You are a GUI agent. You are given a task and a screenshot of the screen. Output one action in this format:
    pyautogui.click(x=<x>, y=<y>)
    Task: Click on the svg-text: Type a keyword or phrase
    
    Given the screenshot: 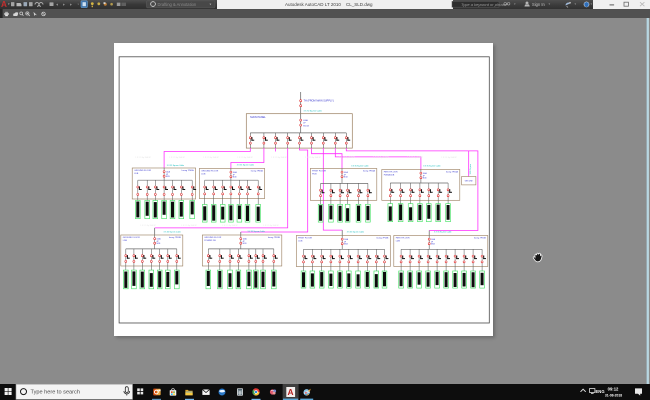 What is the action you would take?
    pyautogui.click(x=484, y=4)
    